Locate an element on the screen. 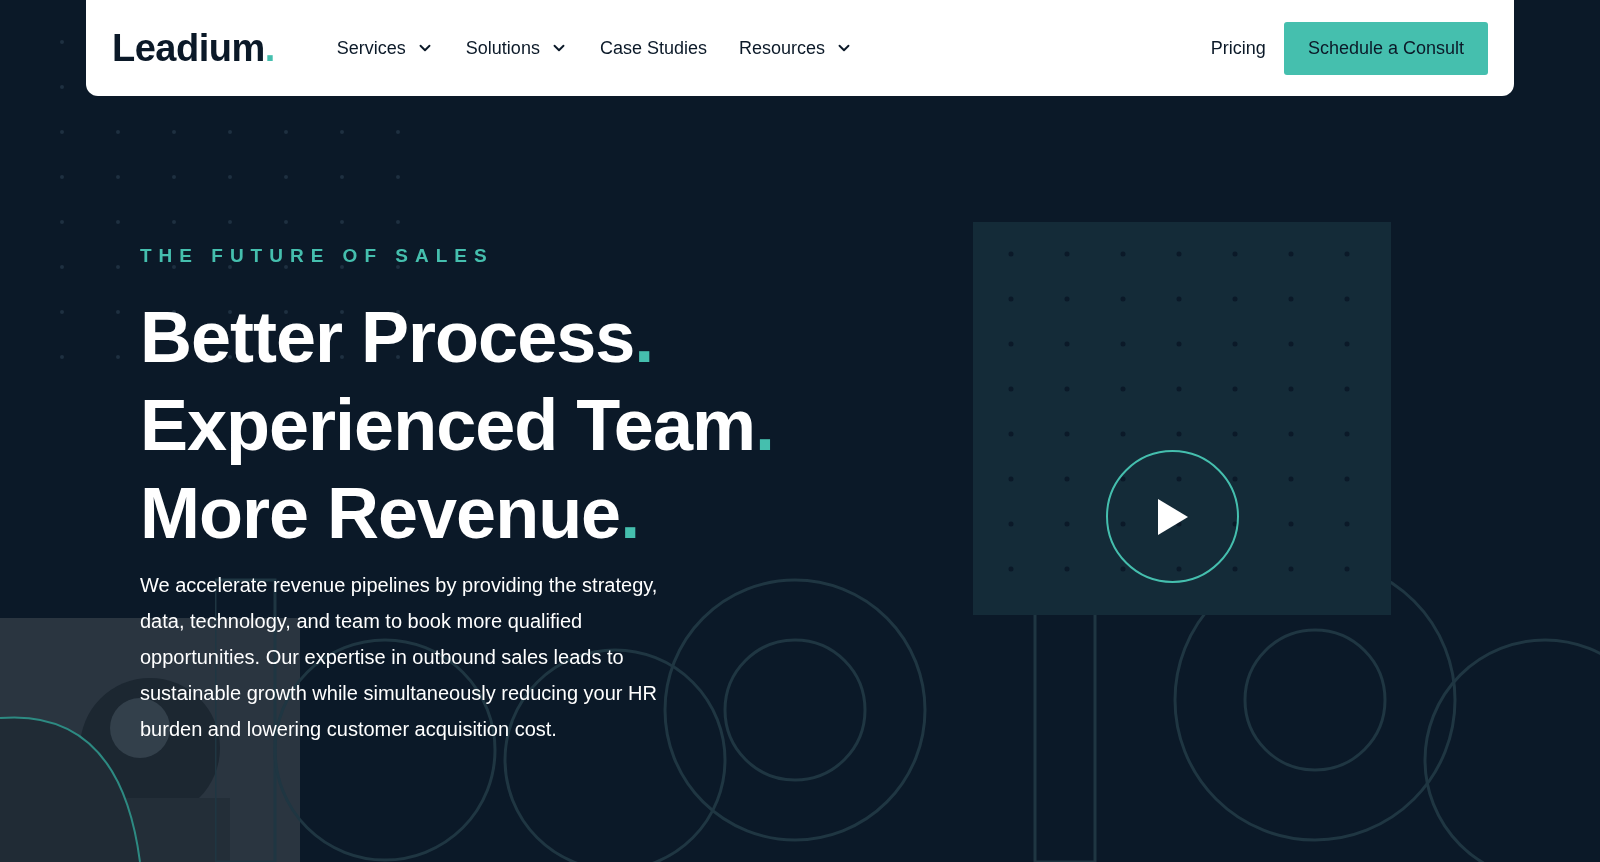  pricing-link: Pricing is located at coordinates (1238, 48).